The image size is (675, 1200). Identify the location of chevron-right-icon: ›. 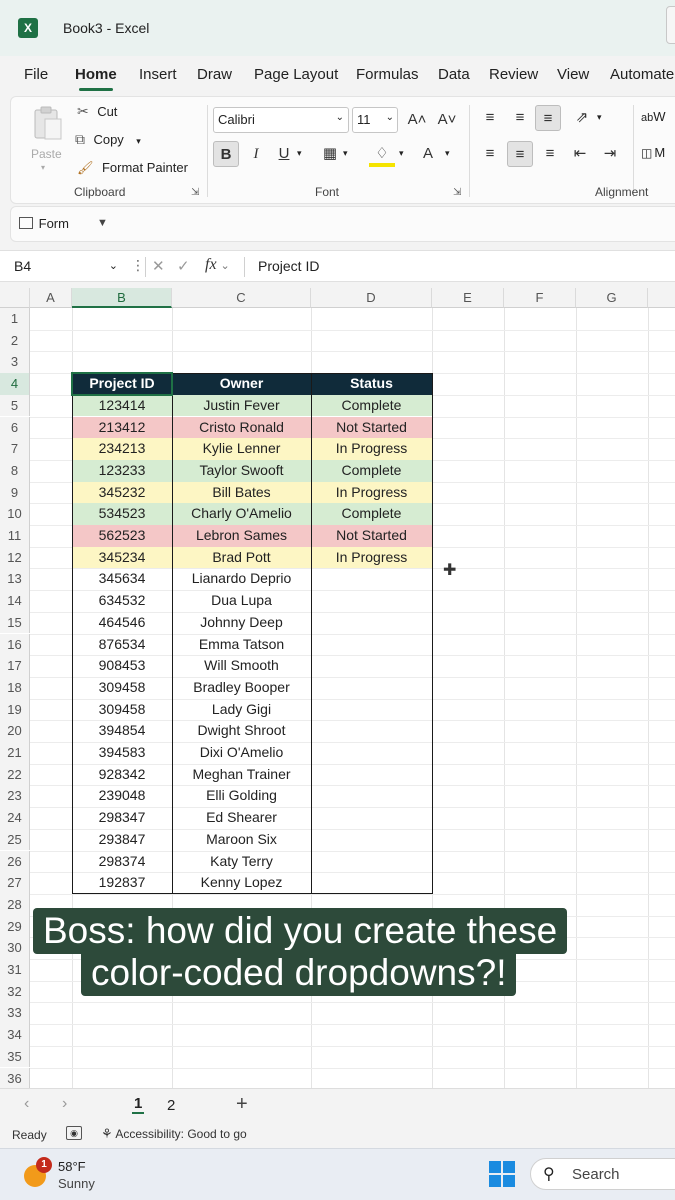
(64, 1104).